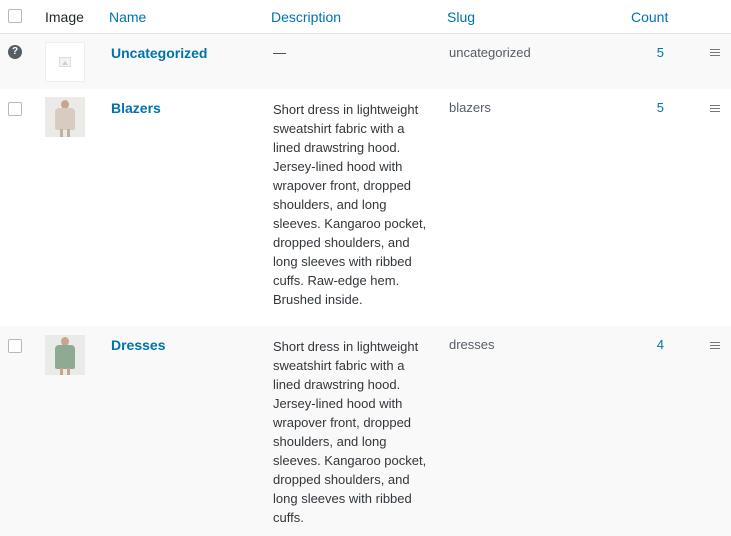 The width and height of the screenshot is (731, 536). Describe the element at coordinates (138, 345) in the screenshot. I see `category-name-link: Dresses` at that location.